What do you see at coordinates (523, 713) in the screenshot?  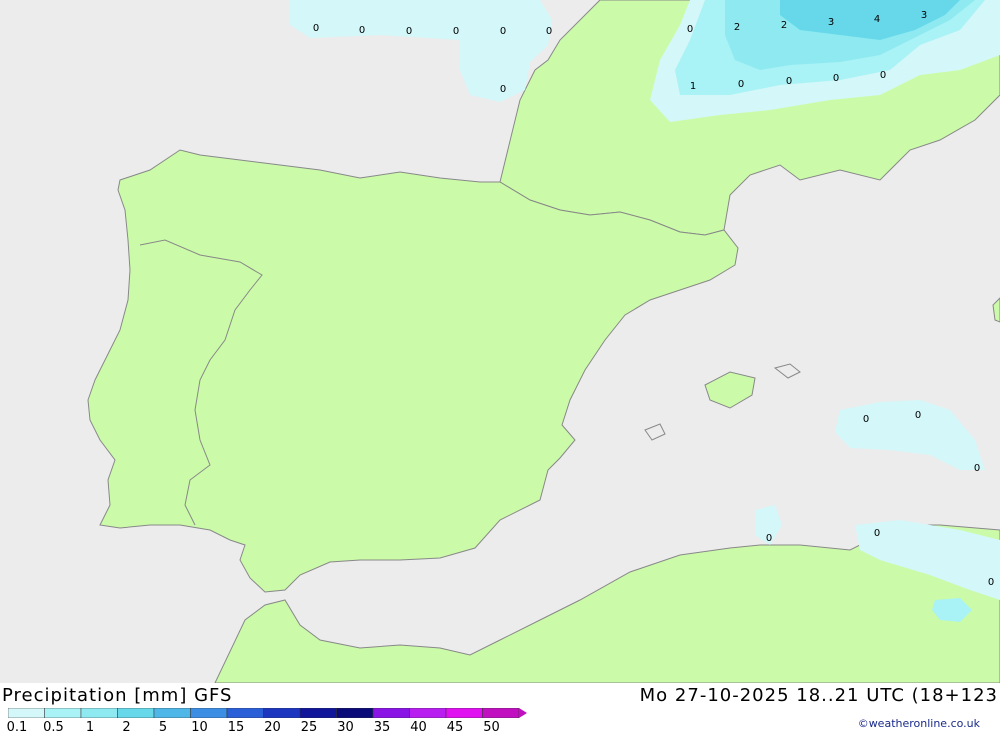 I see `scale-arrow` at bounding box center [523, 713].